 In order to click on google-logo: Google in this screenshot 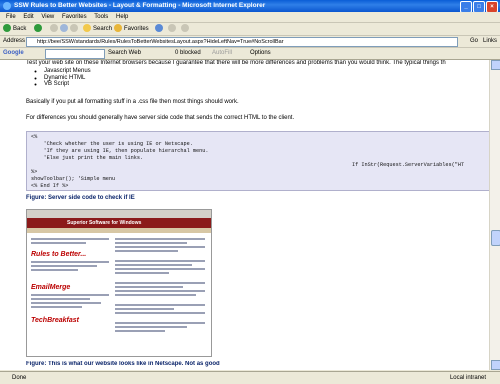, I will do `click(13, 53)`.